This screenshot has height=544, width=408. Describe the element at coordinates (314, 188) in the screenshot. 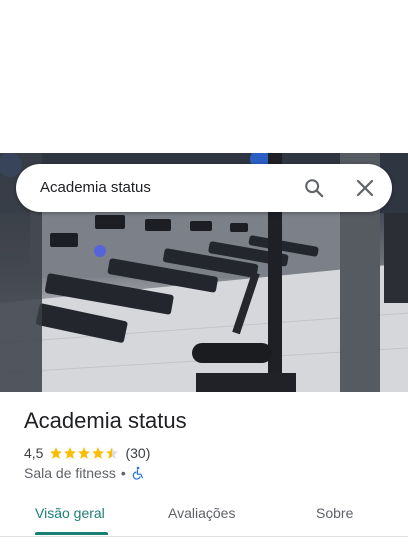

I see `search-icon` at that location.